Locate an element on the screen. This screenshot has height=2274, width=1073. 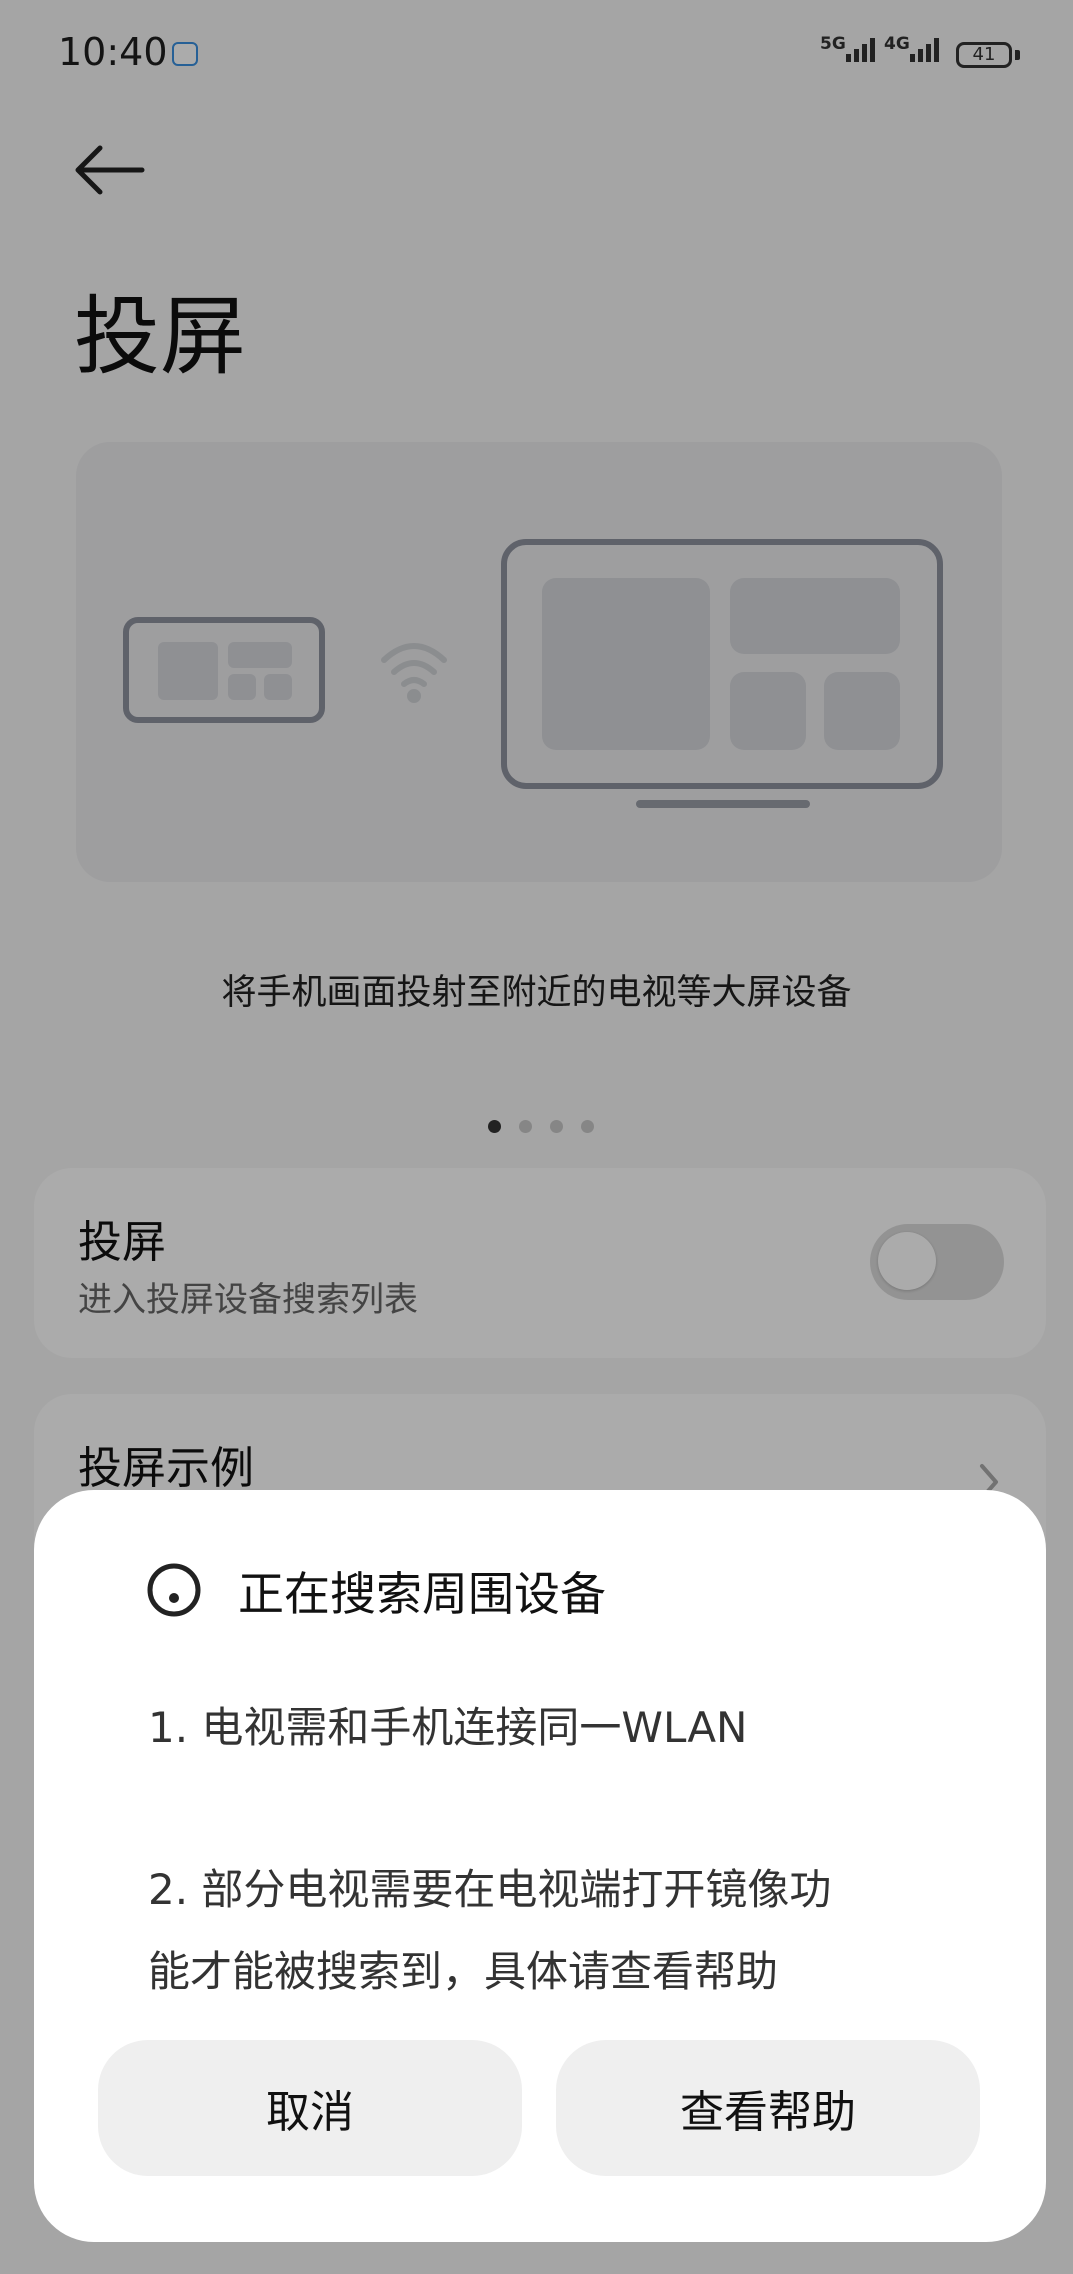
spinner-icon is located at coordinates (174, 1590).